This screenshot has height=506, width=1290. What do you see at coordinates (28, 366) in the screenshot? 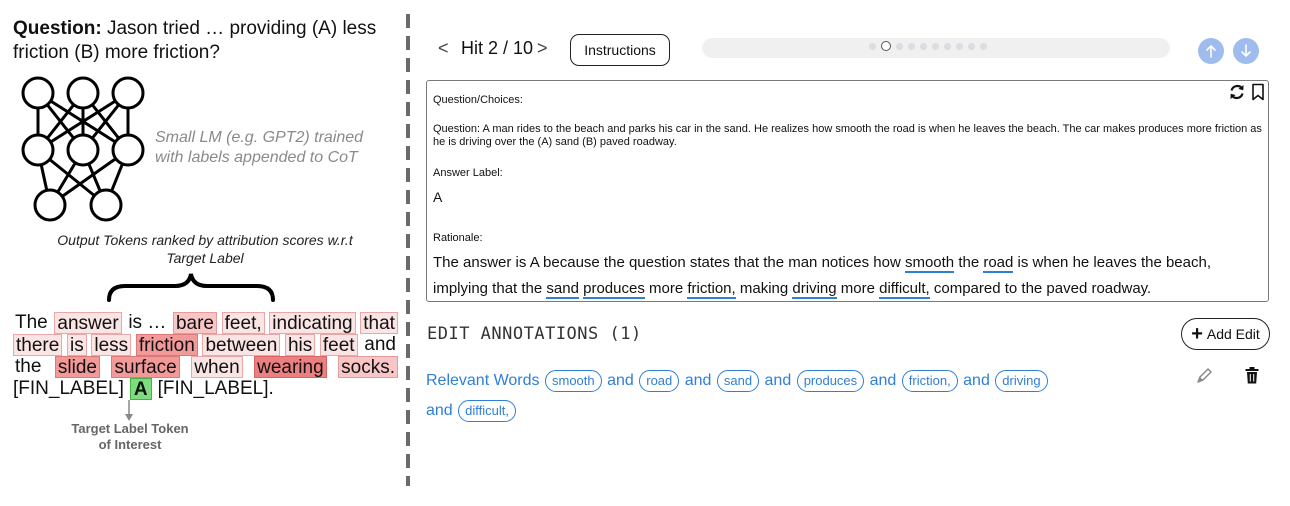
I see `token: the` at bounding box center [28, 366].